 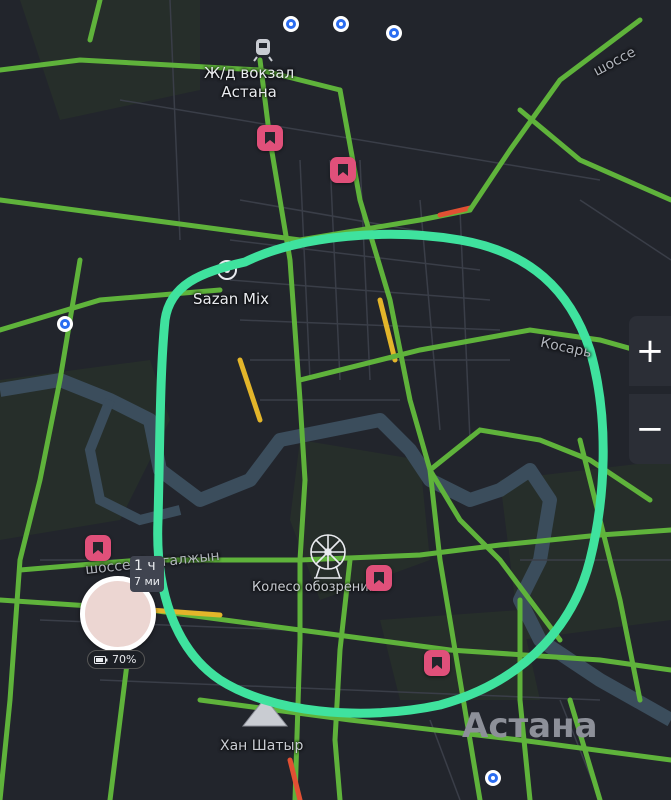 I want to click on battery-indicator: 70%, so click(x=116, y=659).